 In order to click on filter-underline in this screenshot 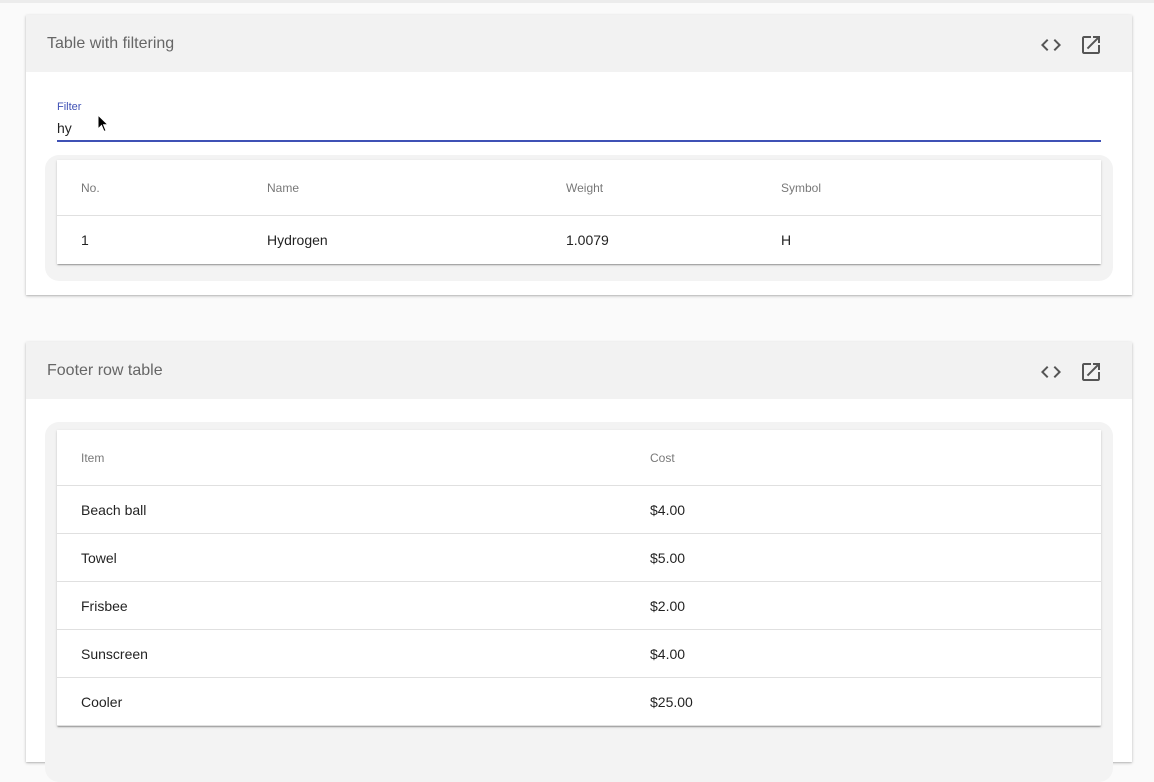, I will do `click(579, 141)`.